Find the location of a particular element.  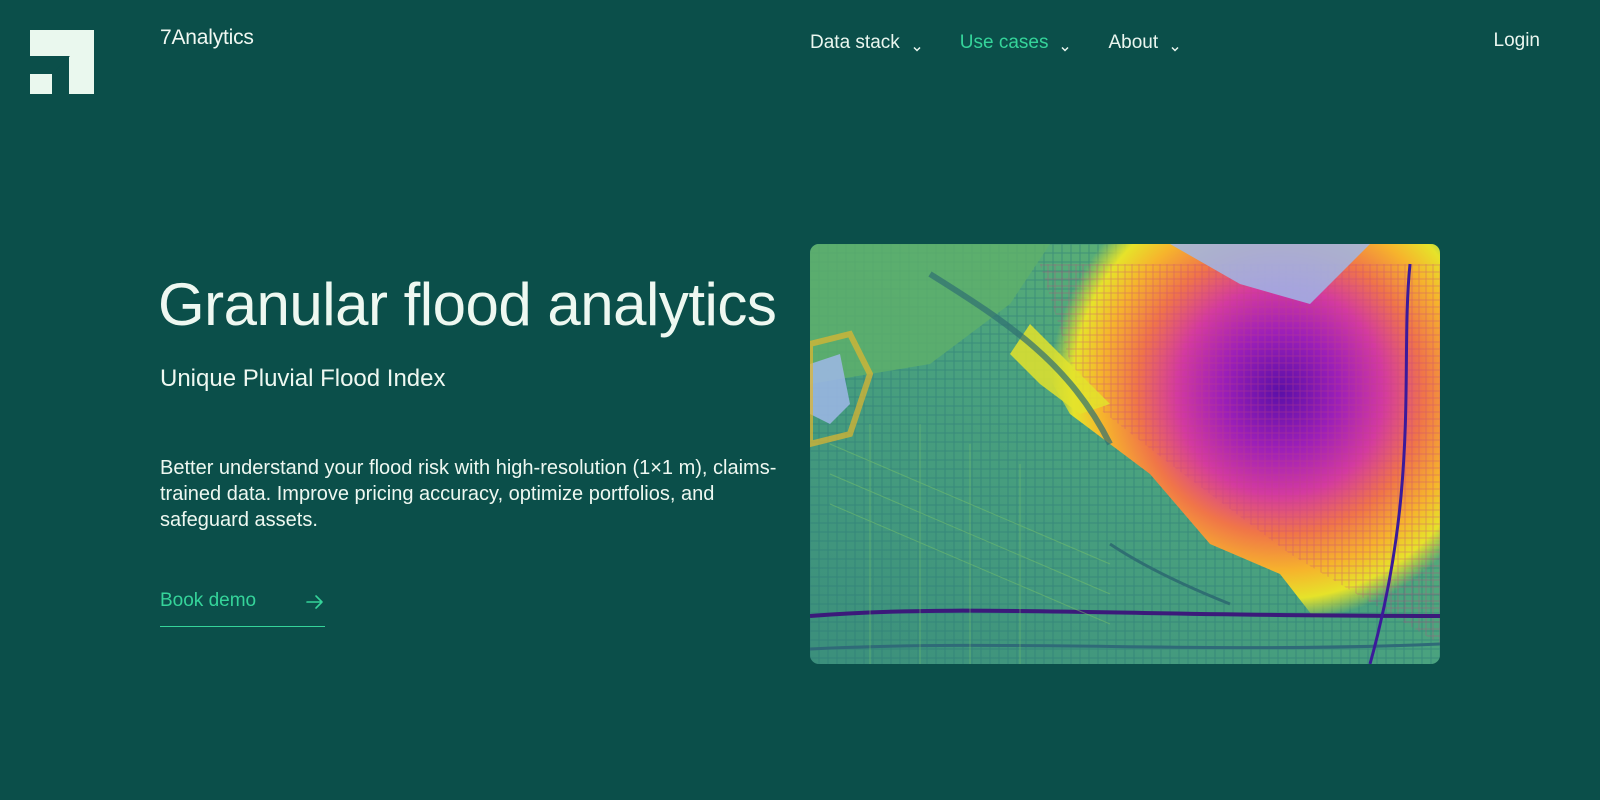

nav-item-label: About is located at coordinates (1133, 42).